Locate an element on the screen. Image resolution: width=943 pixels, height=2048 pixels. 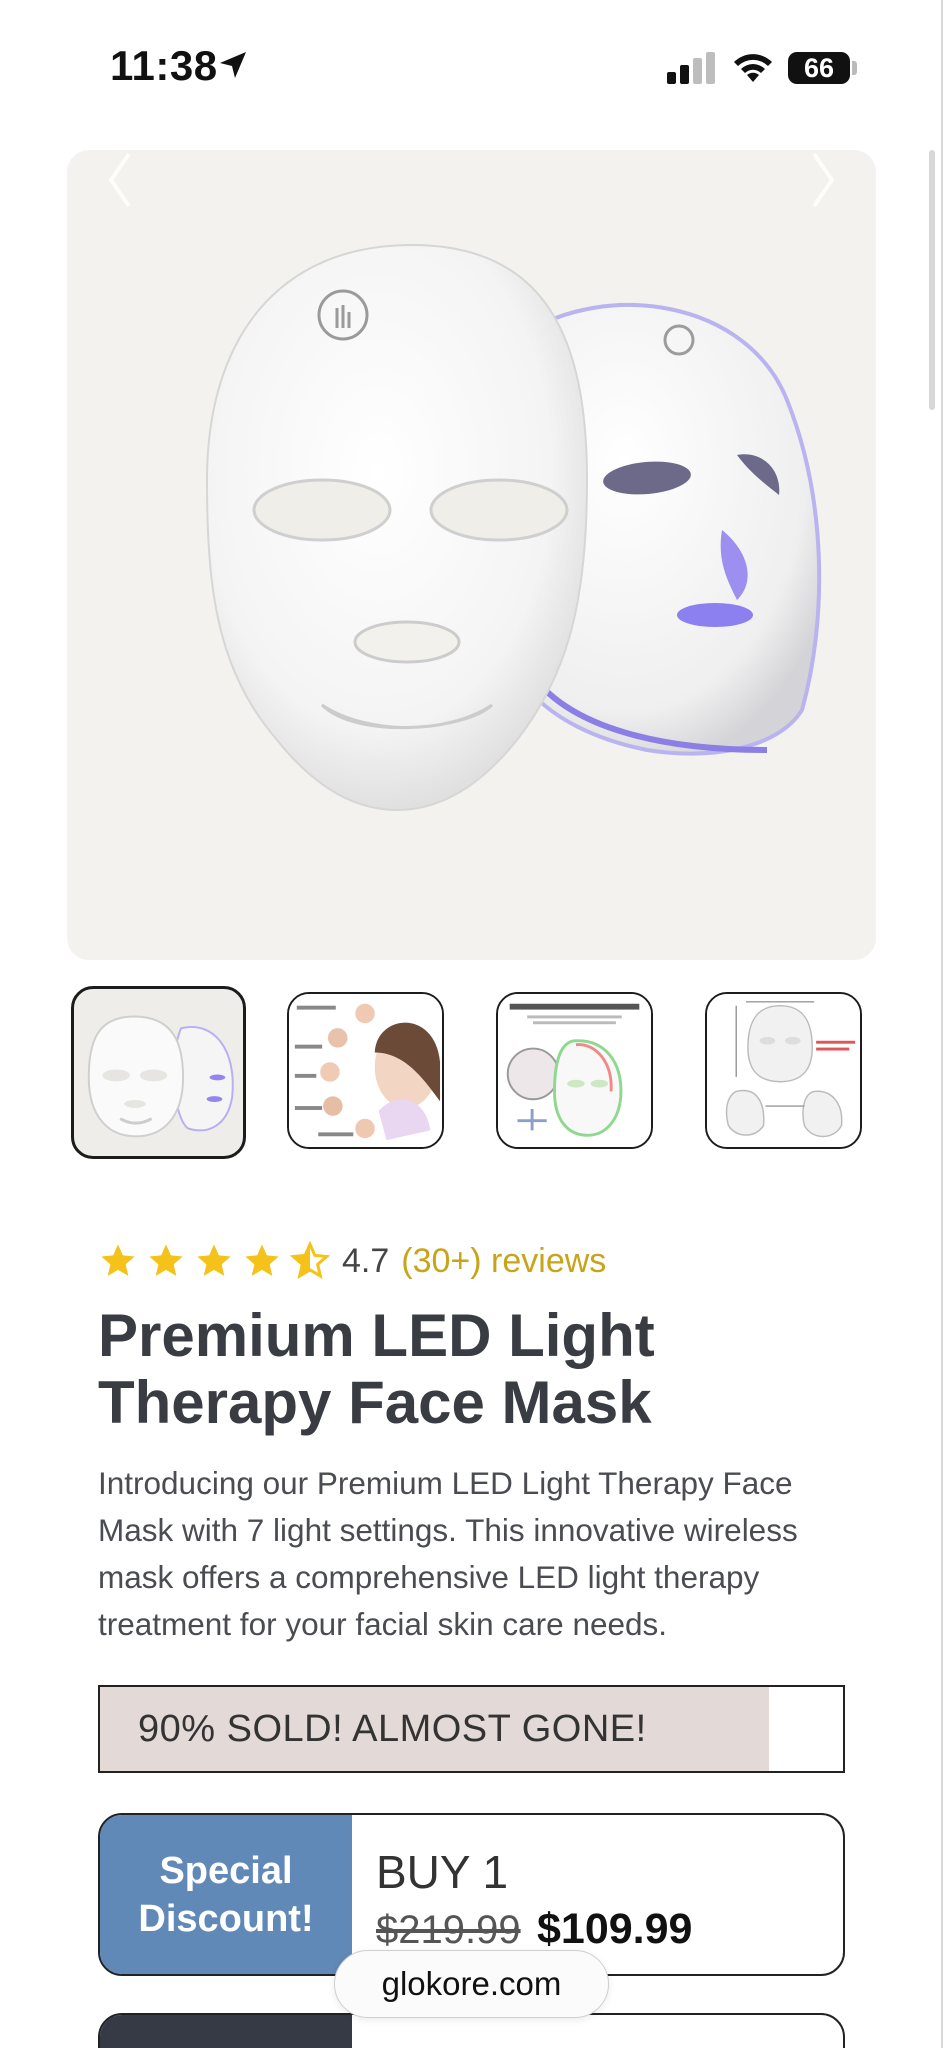
thumbnail-lightweight-comfortable is located at coordinates (574, 1070).